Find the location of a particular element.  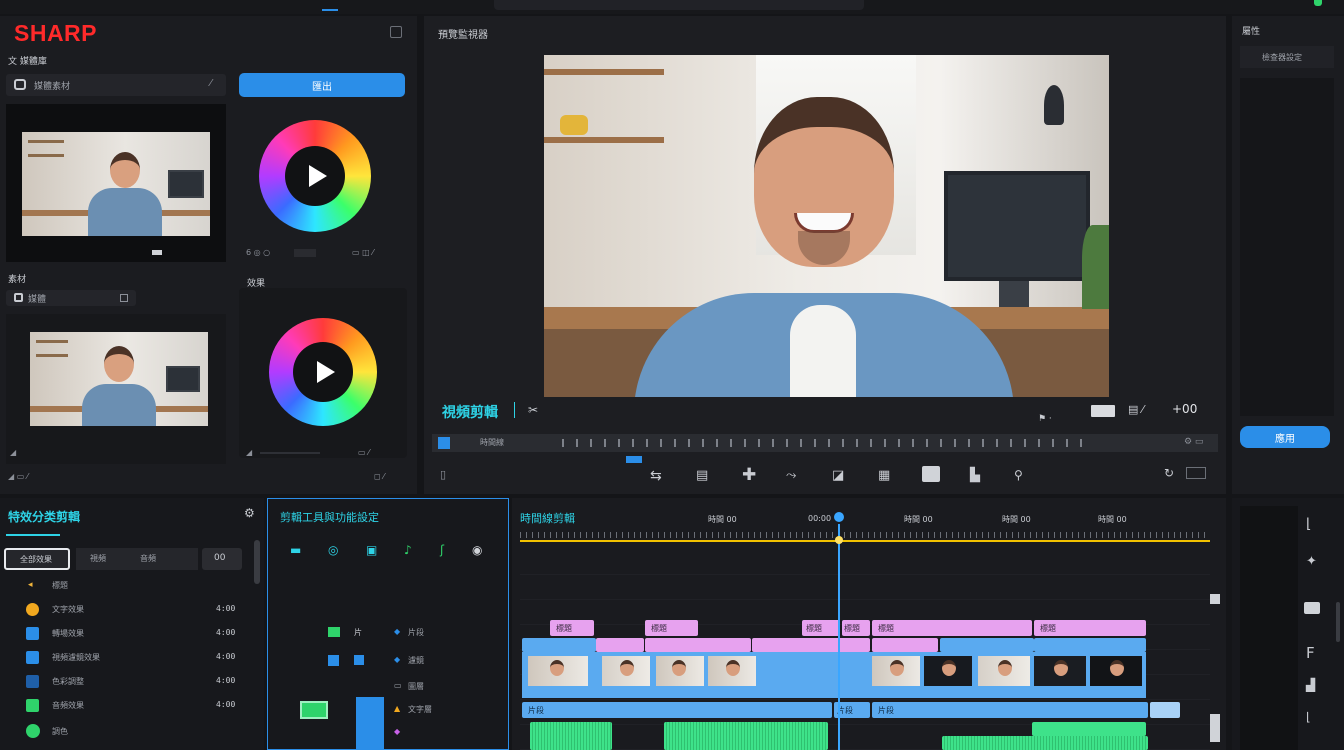

magic-icon: ✦ is located at coordinates (1311, 561).